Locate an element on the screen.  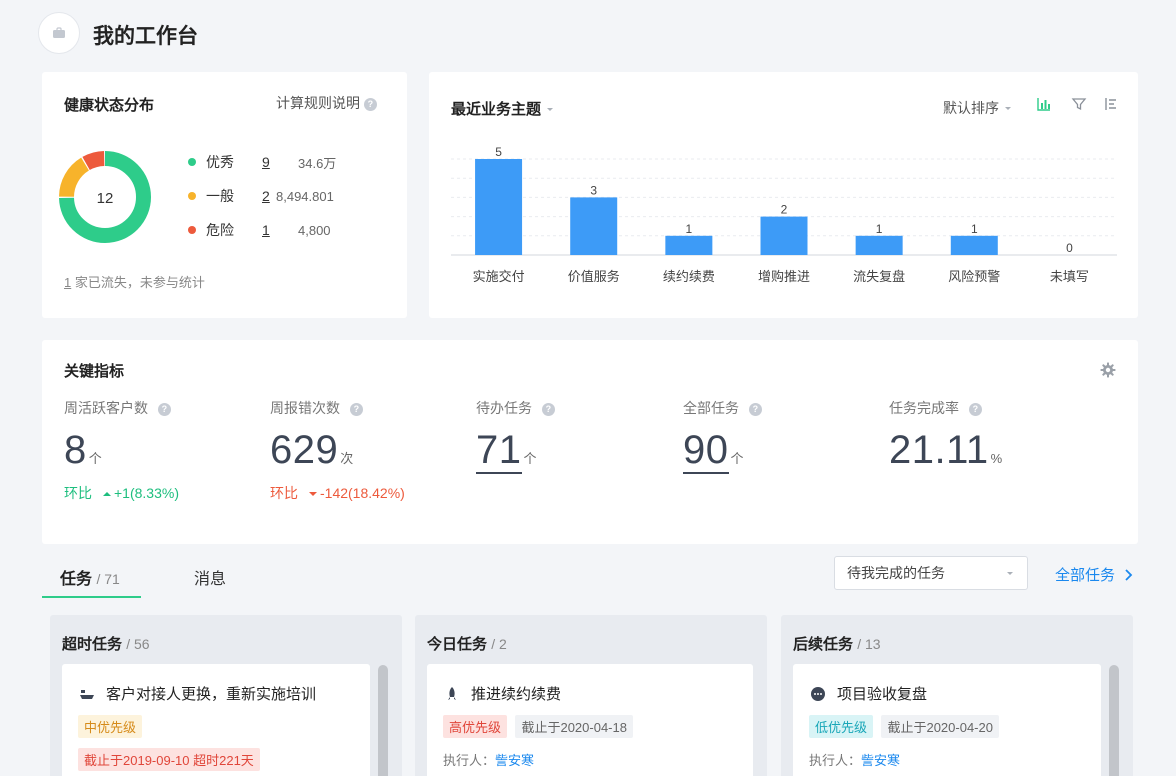
metric-all-tasks: 全部任务 ? 90 个 is located at coordinates (722, 436).